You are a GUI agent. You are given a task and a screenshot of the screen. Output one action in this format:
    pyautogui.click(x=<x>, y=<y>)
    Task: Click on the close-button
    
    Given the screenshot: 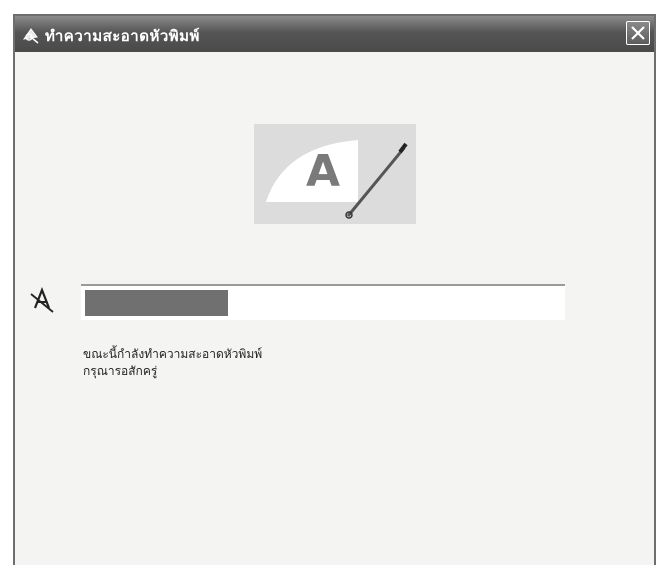 What is the action you would take?
    pyautogui.click(x=638, y=33)
    